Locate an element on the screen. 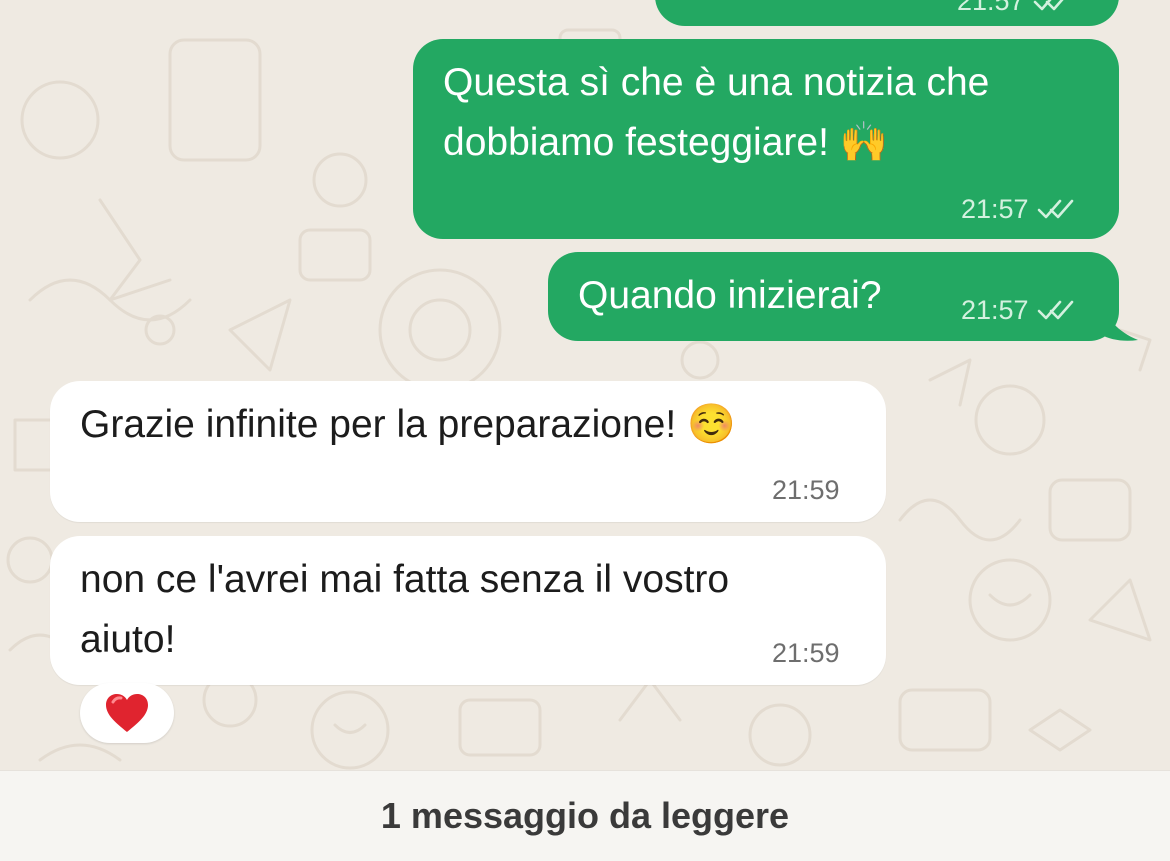  message-bubble-outgoing: Quando inizierai? 21:57 is located at coordinates (833, 296).